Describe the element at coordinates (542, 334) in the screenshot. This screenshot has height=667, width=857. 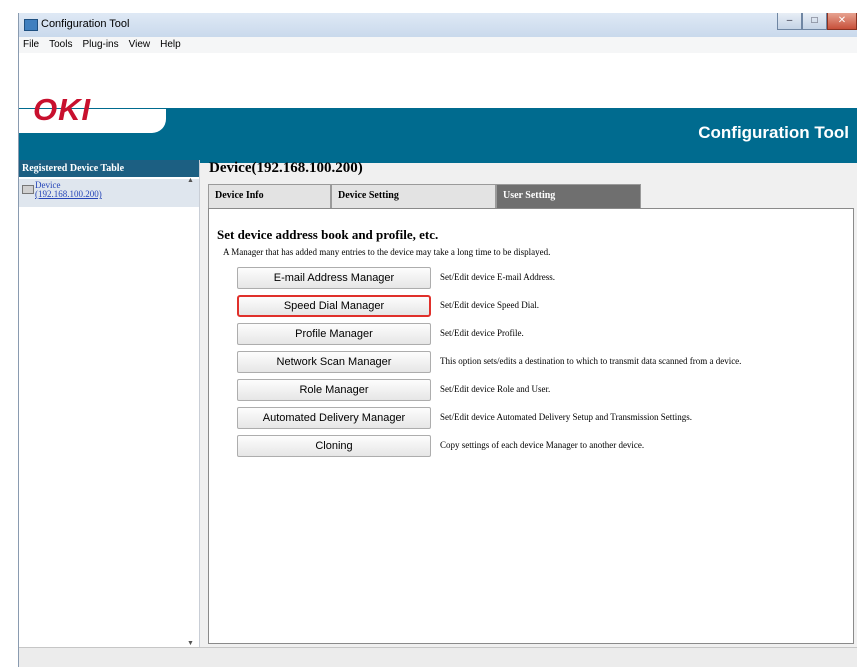
I see `manager-row: Profile Manager Set/Edit device Profile.` at that location.